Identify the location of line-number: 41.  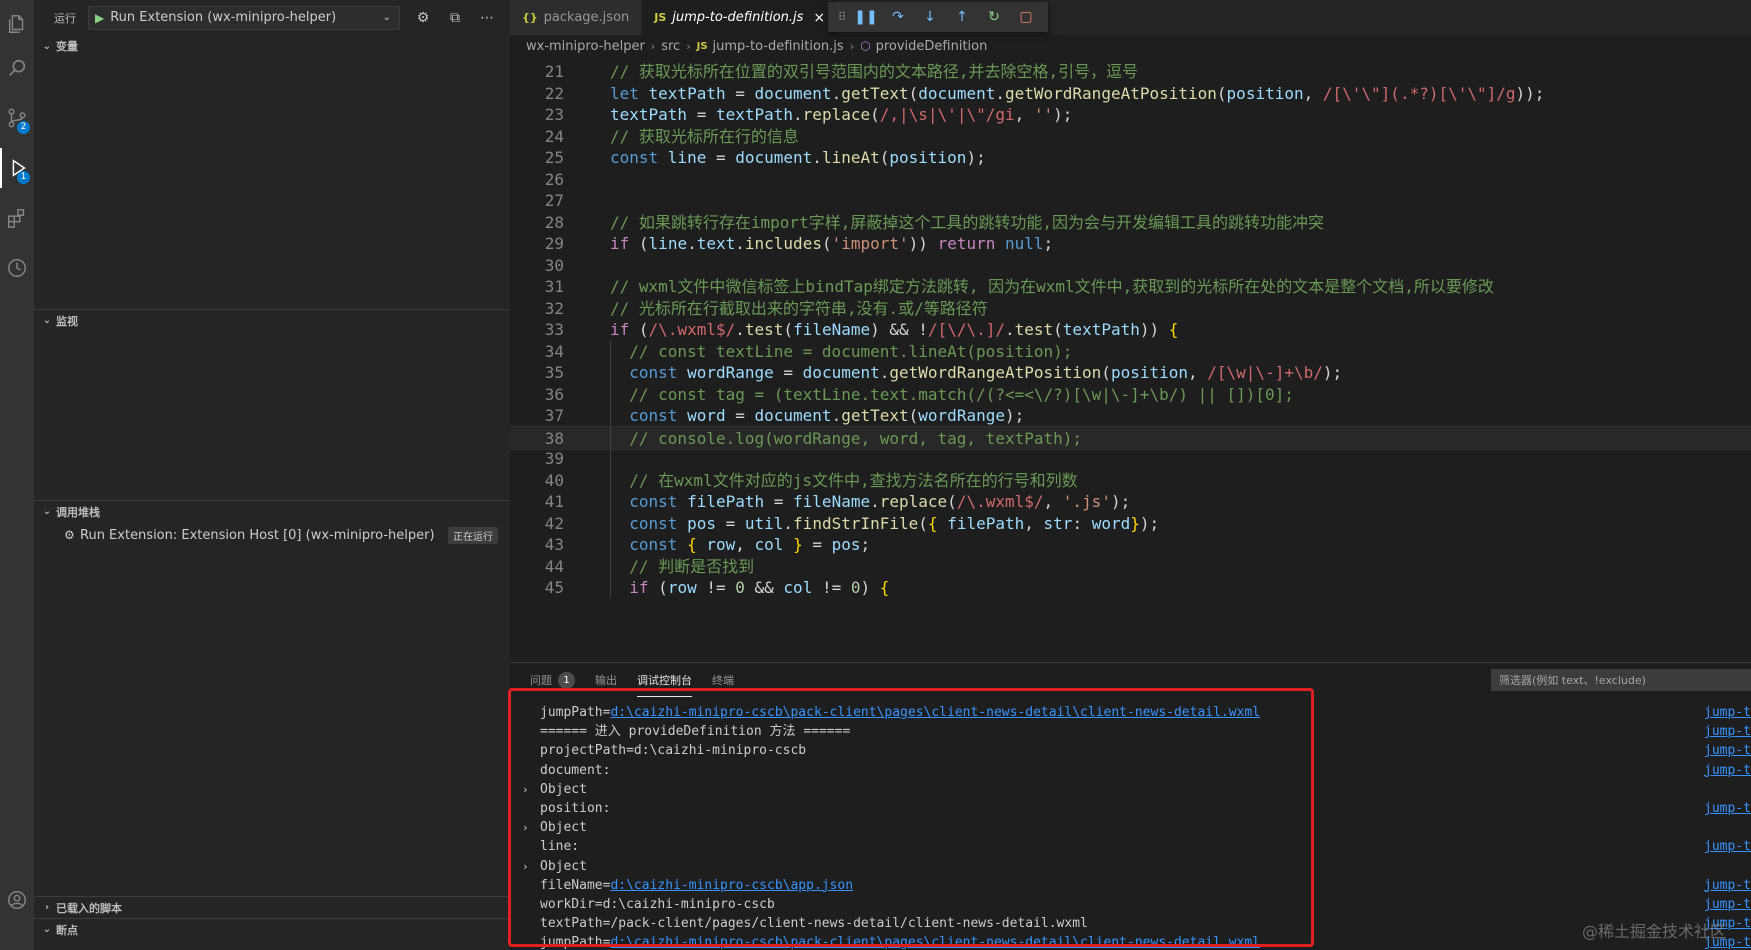
(537, 502).